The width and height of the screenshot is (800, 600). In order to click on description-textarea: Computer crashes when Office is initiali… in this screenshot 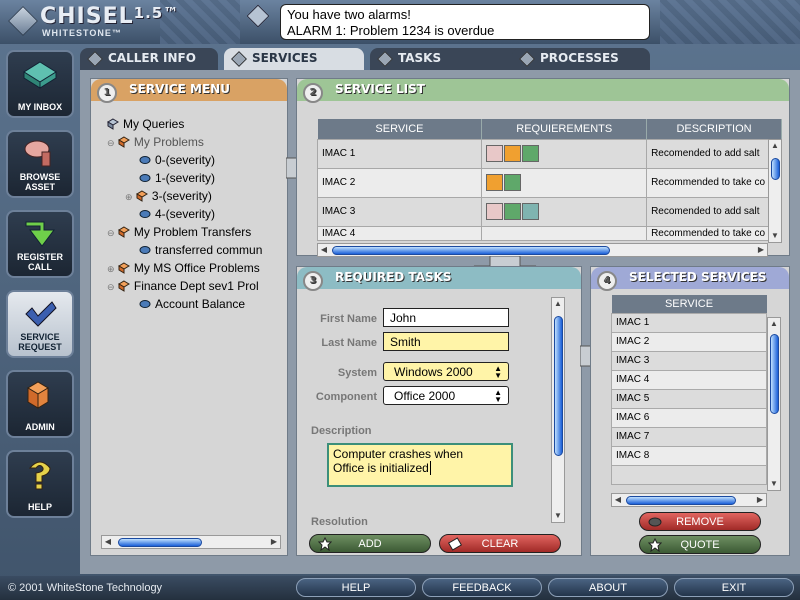, I will do `click(420, 465)`.